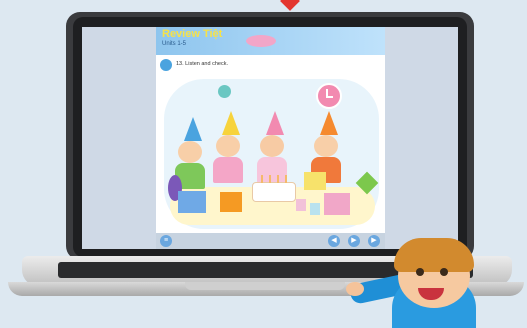  What do you see at coordinates (261, 41) in the screenshot?
I see `whale-illustration` at bounding box center [261, 41].